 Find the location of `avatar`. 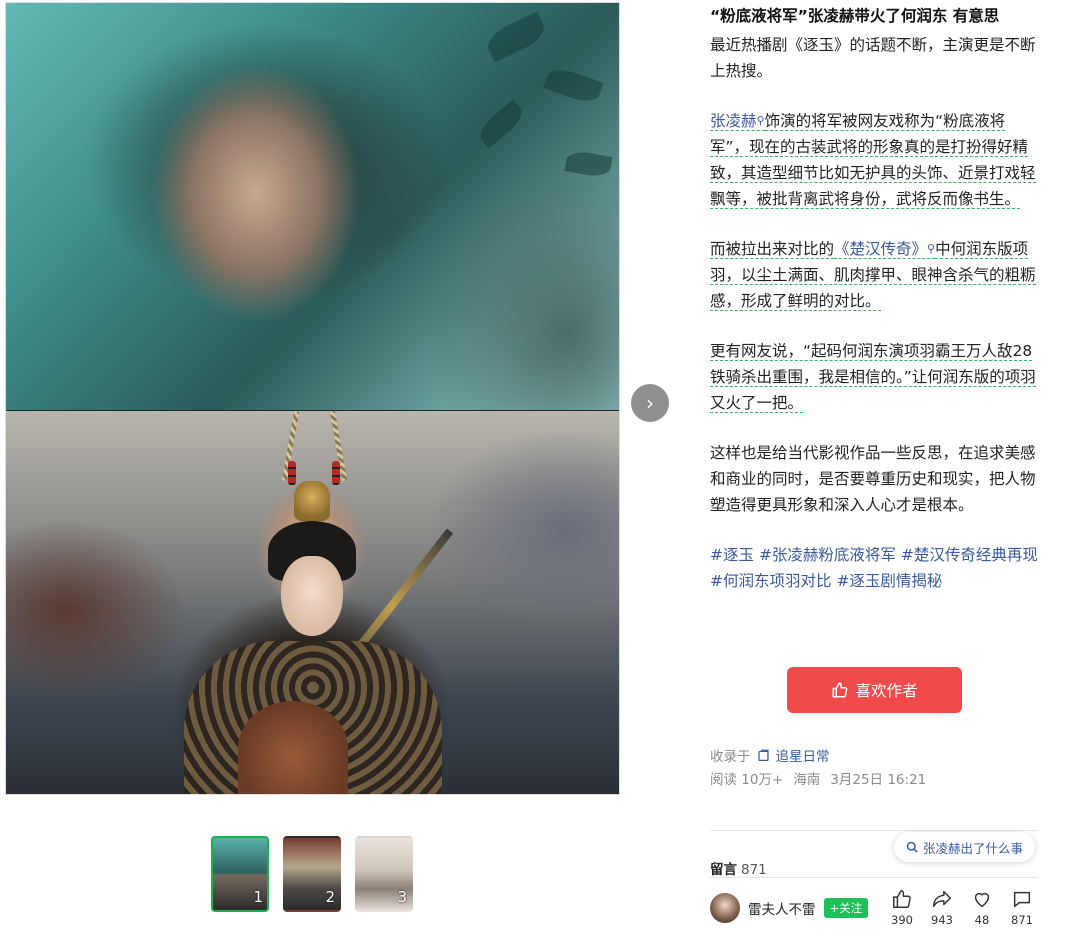

avatar is located at coordinates (725, 908).